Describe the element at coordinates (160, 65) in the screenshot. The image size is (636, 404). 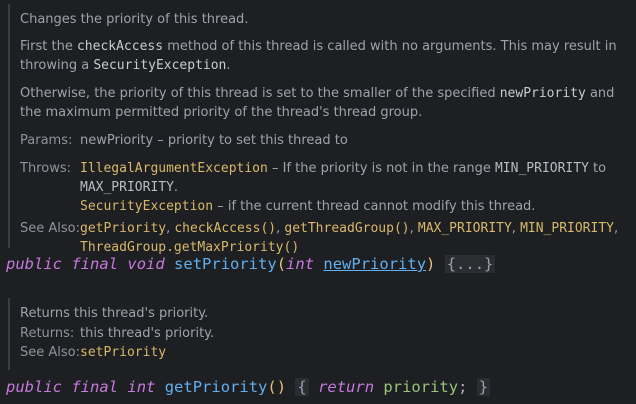
I see `code-security-exception: SecurityException` at that location.